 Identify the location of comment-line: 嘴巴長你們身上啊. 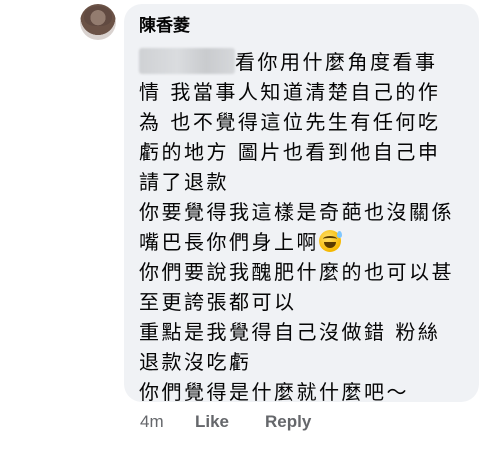
(303, 242).